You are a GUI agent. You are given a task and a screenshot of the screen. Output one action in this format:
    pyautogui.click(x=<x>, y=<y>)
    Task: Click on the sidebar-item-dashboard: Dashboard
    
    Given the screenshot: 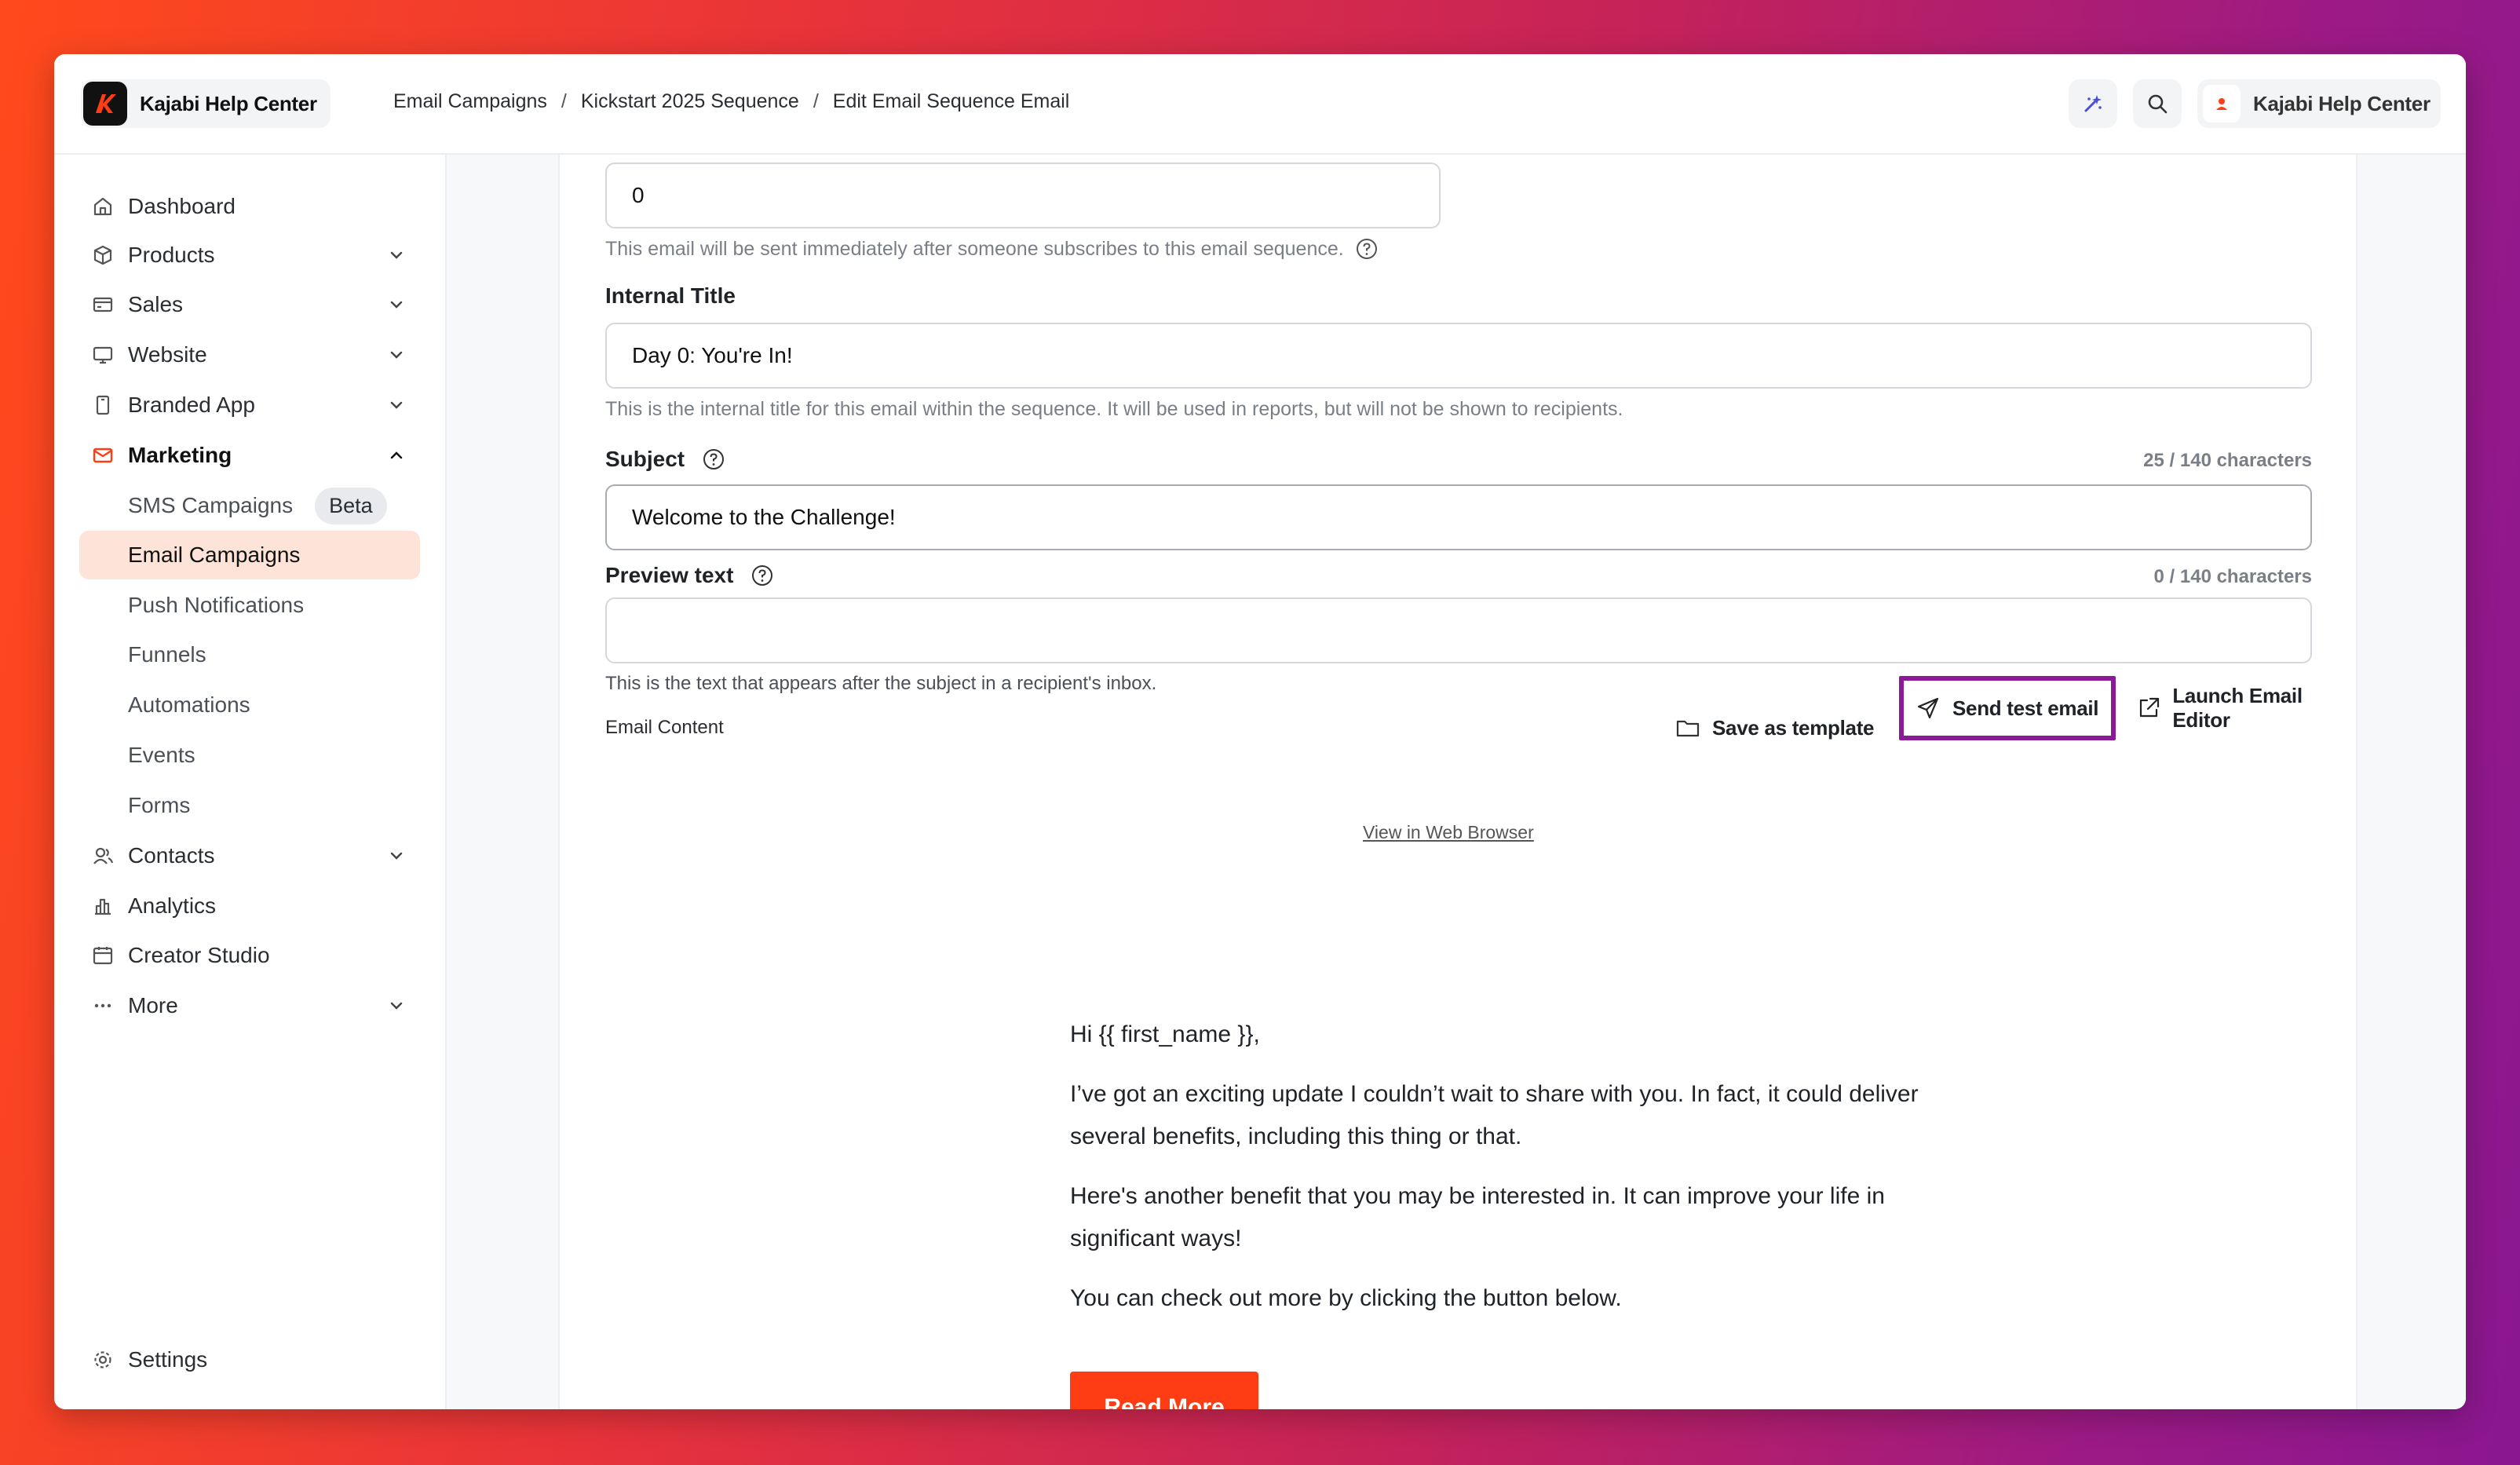 What is the action you would take?
    pyautogui.click(x=249, y=206)
    